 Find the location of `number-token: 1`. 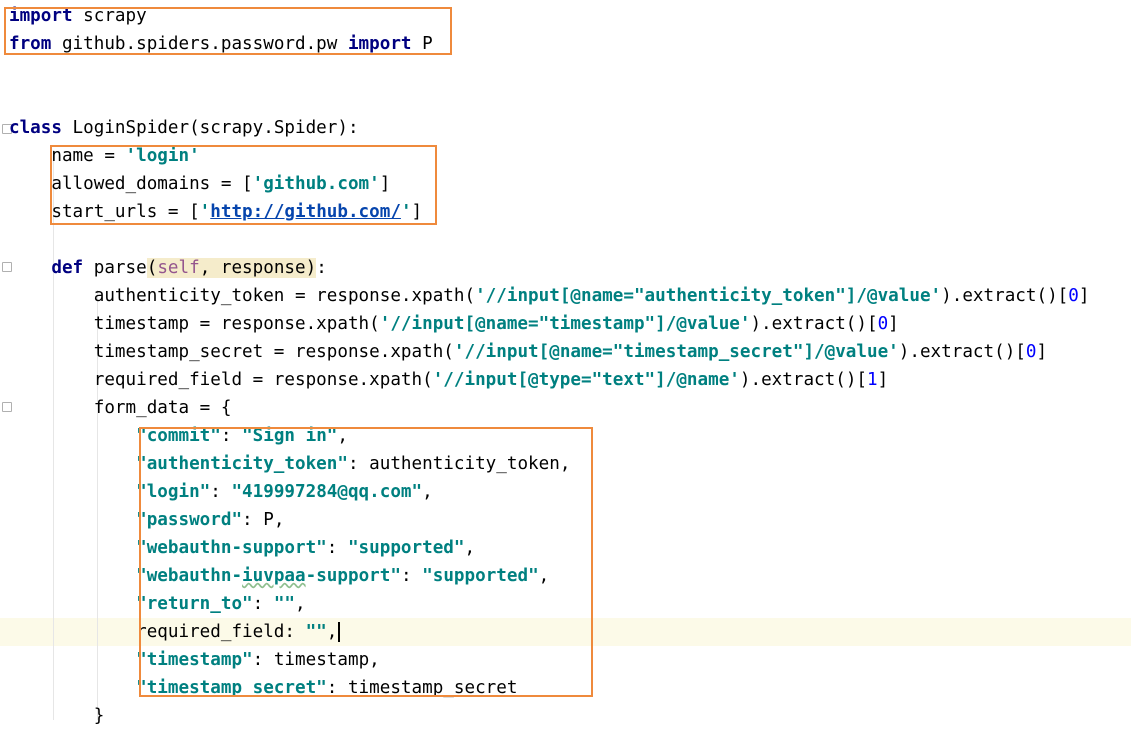

number-token: 1 is located at coordinates (872, 380).